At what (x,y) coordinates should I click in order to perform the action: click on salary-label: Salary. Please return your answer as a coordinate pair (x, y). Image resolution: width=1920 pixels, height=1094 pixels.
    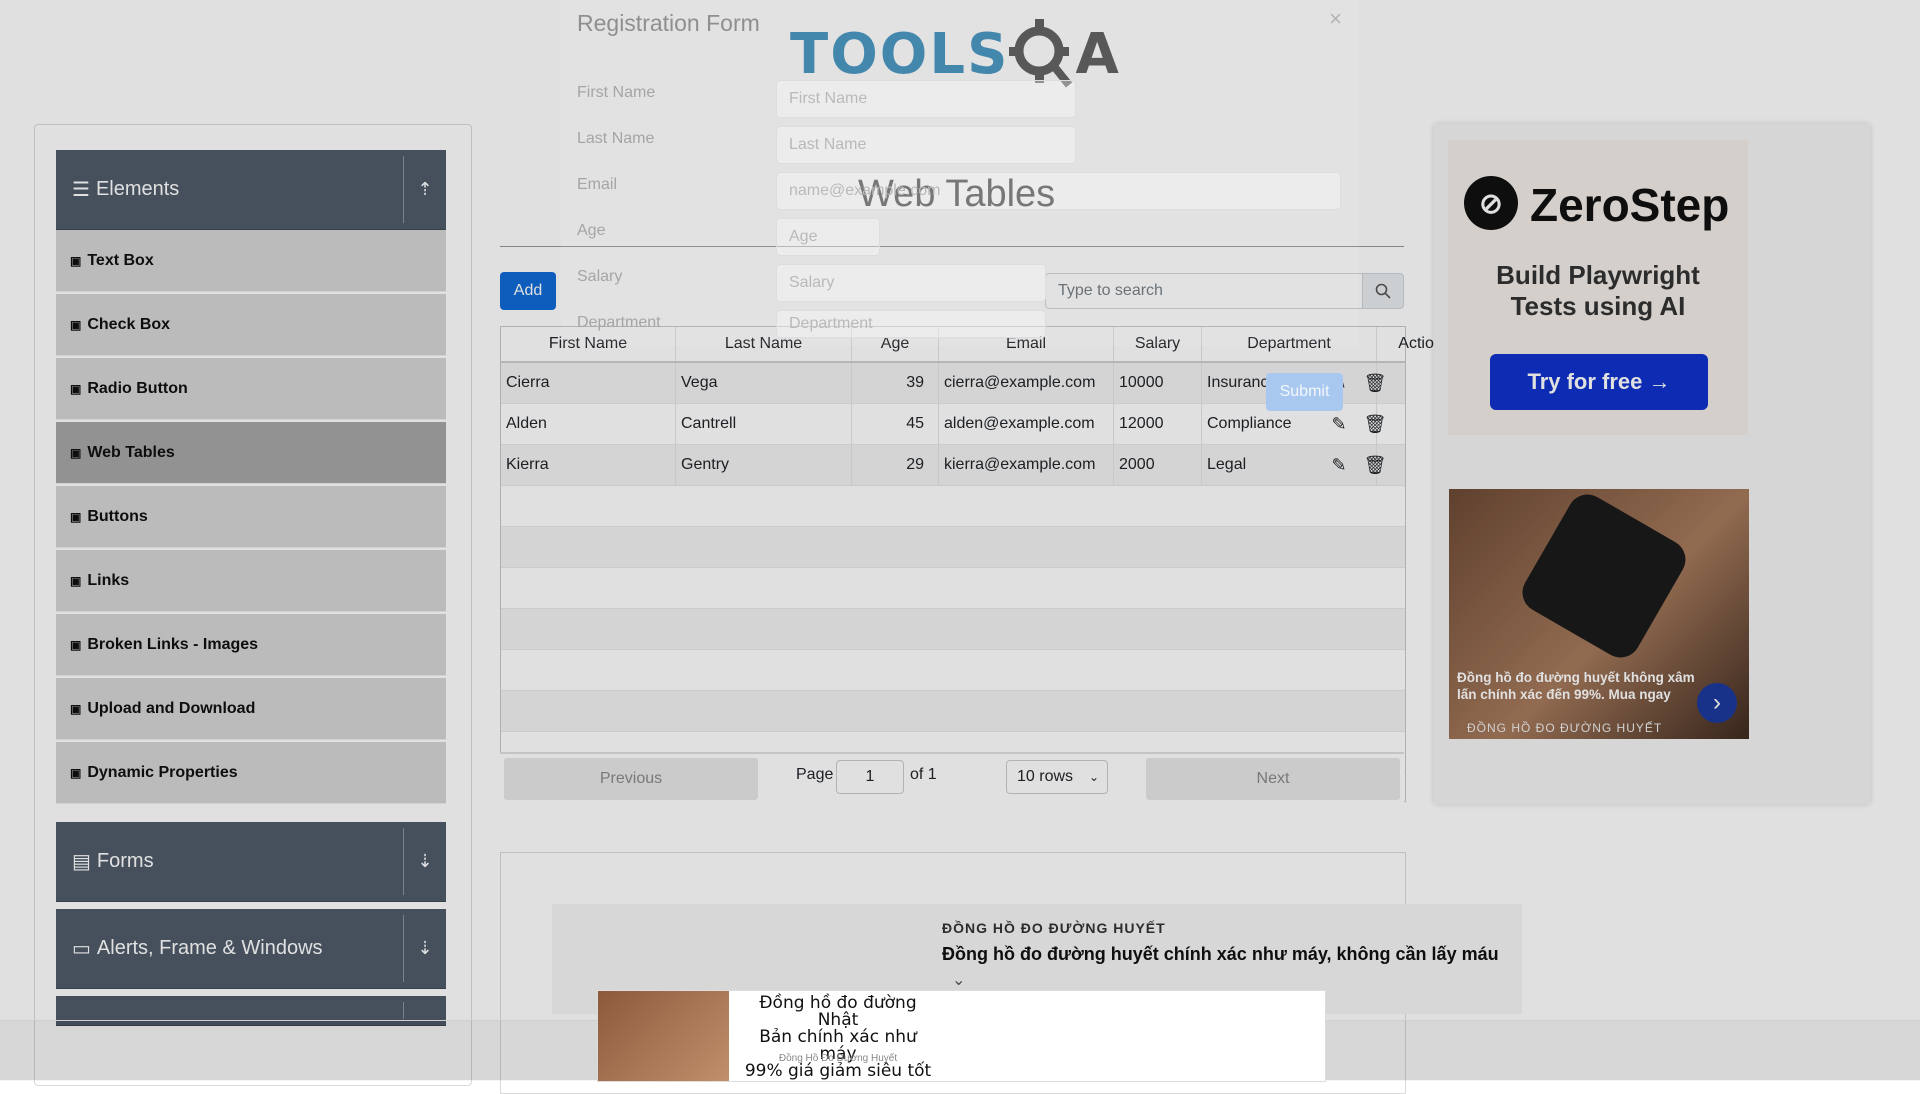
    Looking at the image, I should click on (600, 276).